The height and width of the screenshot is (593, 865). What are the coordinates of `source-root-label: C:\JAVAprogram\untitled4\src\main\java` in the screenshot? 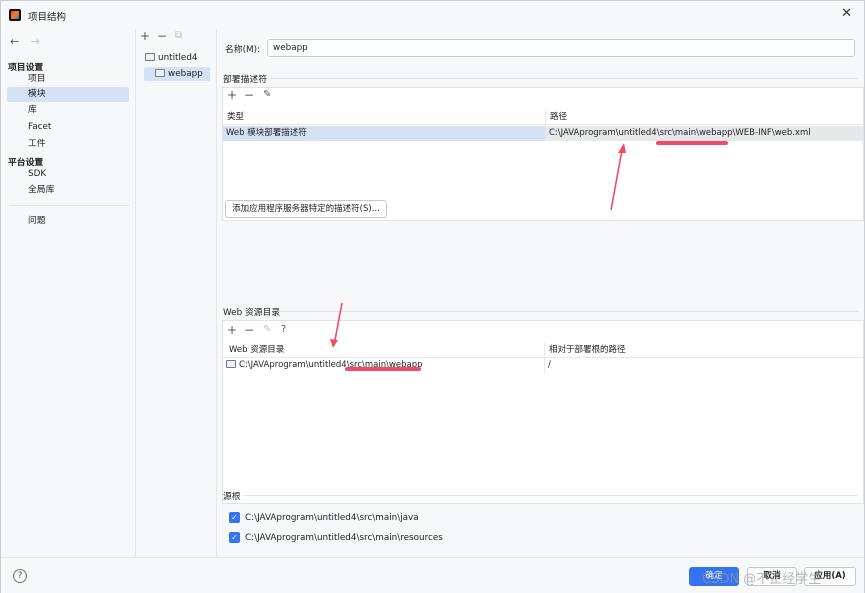 It's located at (332, 518).